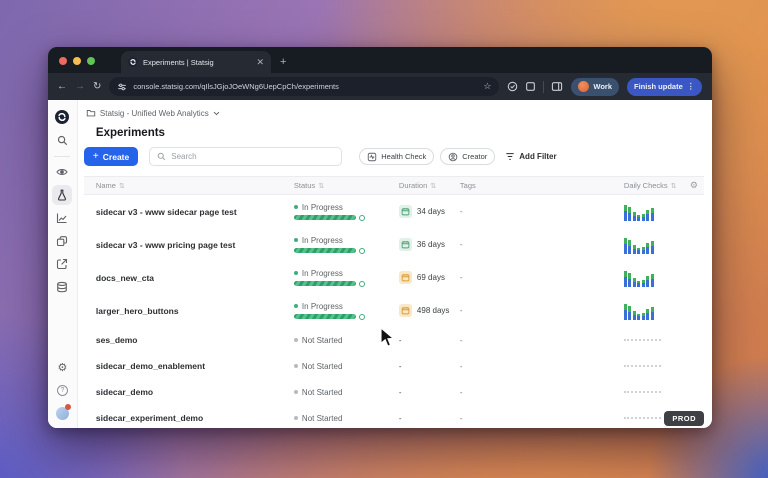 Image resolution: width=768 pixels, height=478 pixels. I want to click on sidebar-divider, so click(62, 156).